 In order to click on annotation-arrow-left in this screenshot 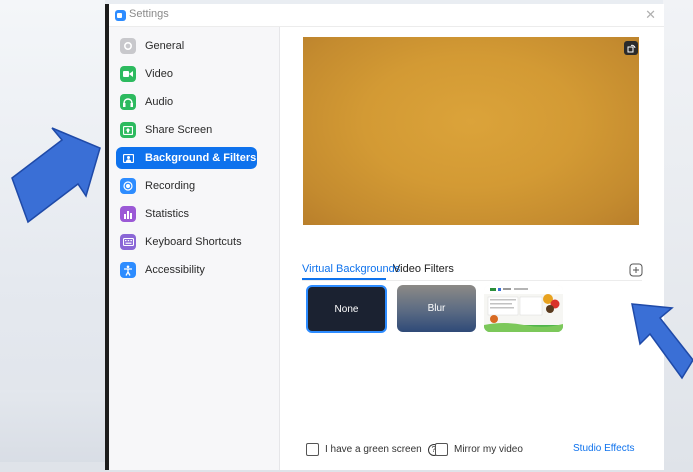, I will do `click(56, 175)`.